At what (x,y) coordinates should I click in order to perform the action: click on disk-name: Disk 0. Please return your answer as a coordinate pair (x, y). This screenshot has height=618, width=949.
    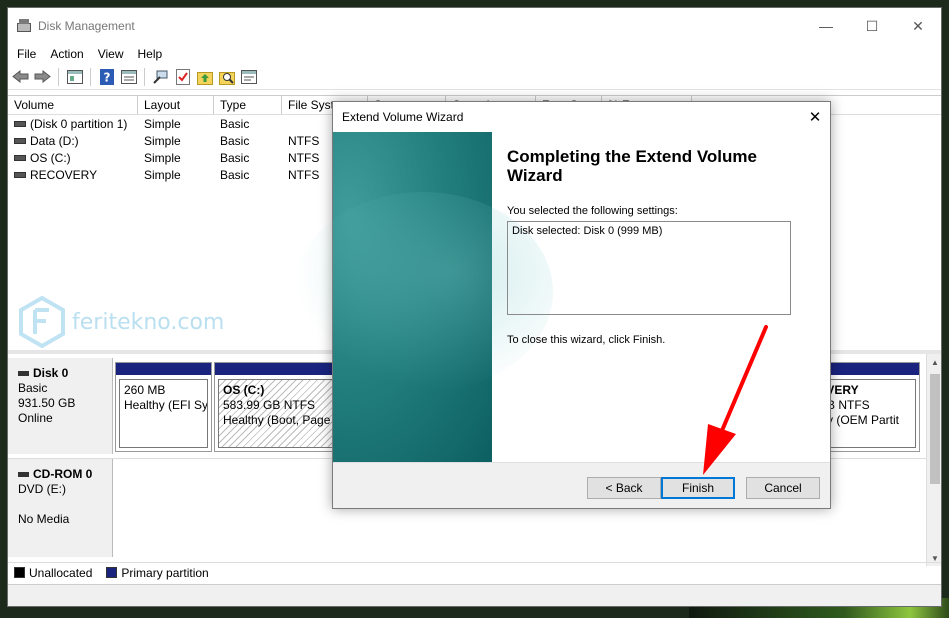
    Looking at the image, I should click on (51, 373).